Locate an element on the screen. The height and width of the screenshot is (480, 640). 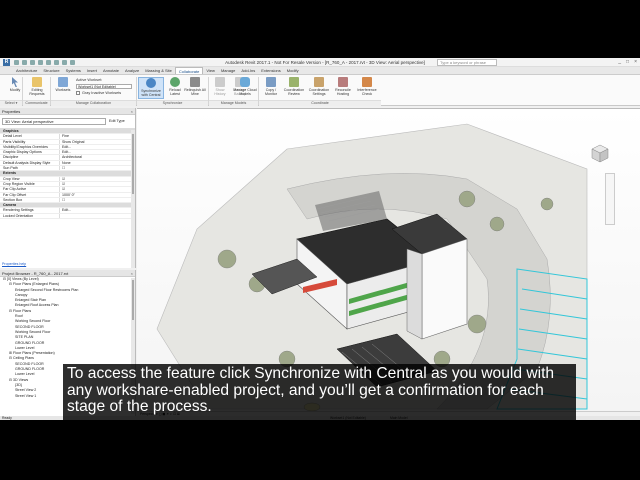
tab-massing-site: Massing & Site is located at coordinates (158, 70).